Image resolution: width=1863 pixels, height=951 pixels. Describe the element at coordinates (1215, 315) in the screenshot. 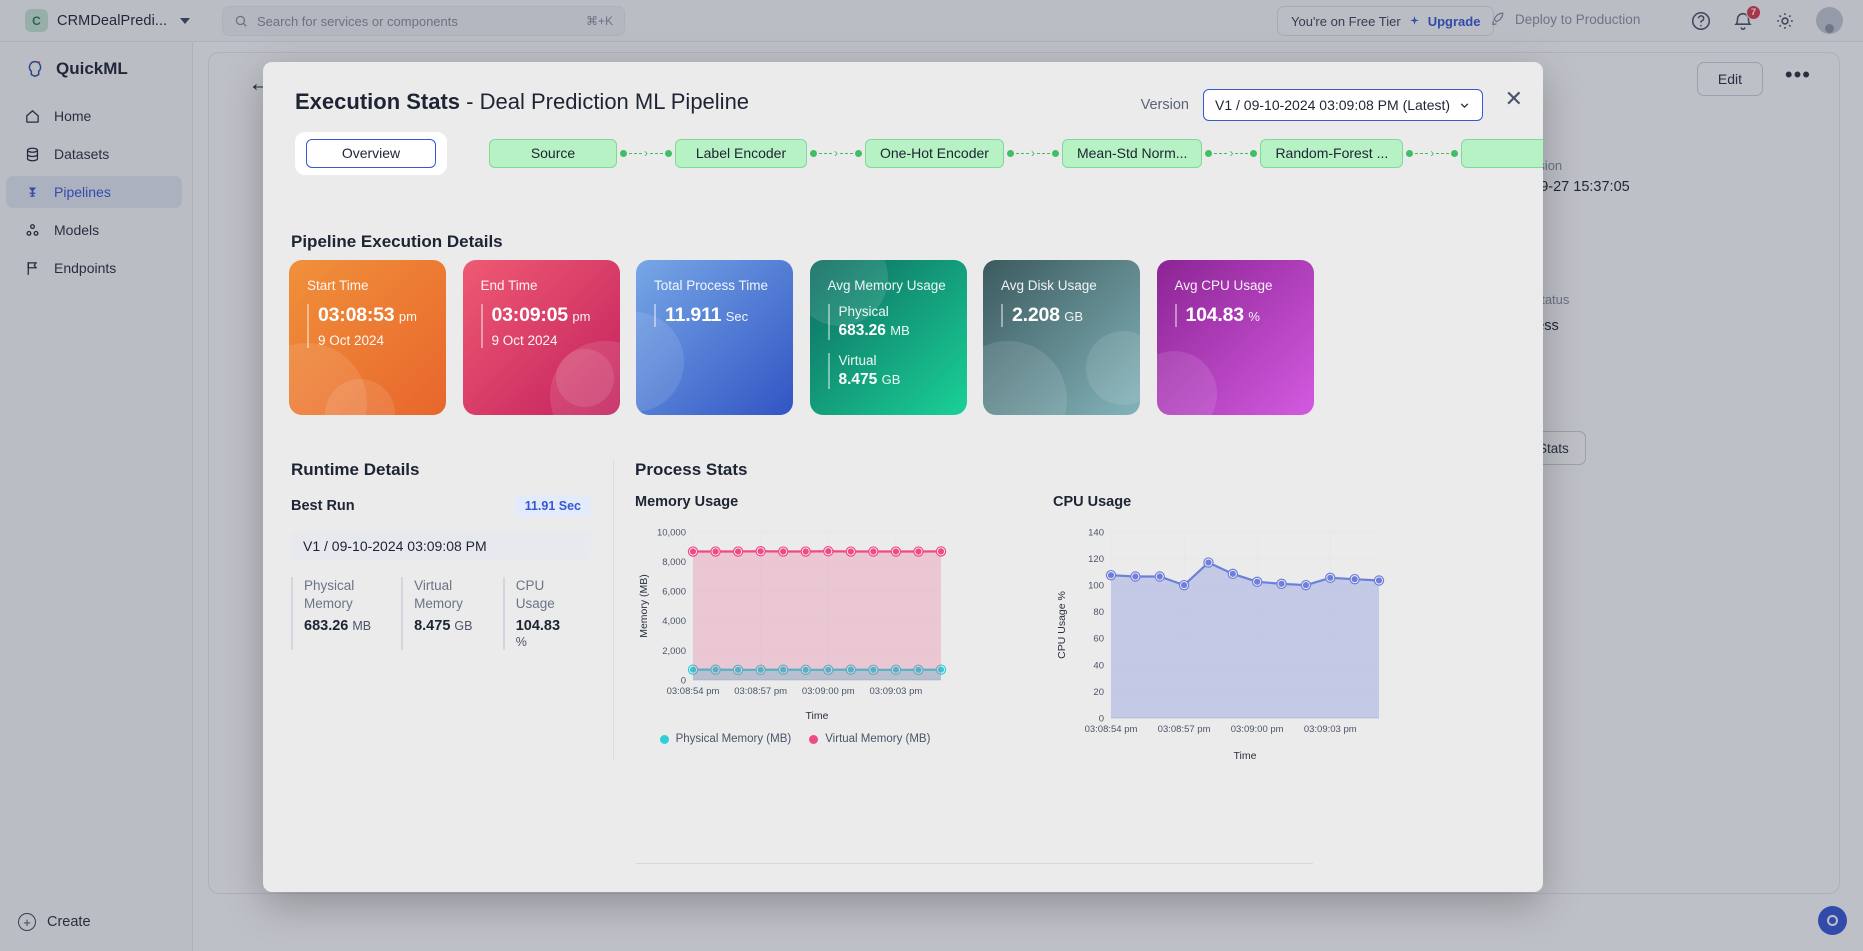

I see `stat-card-value: 104.83` at that location.